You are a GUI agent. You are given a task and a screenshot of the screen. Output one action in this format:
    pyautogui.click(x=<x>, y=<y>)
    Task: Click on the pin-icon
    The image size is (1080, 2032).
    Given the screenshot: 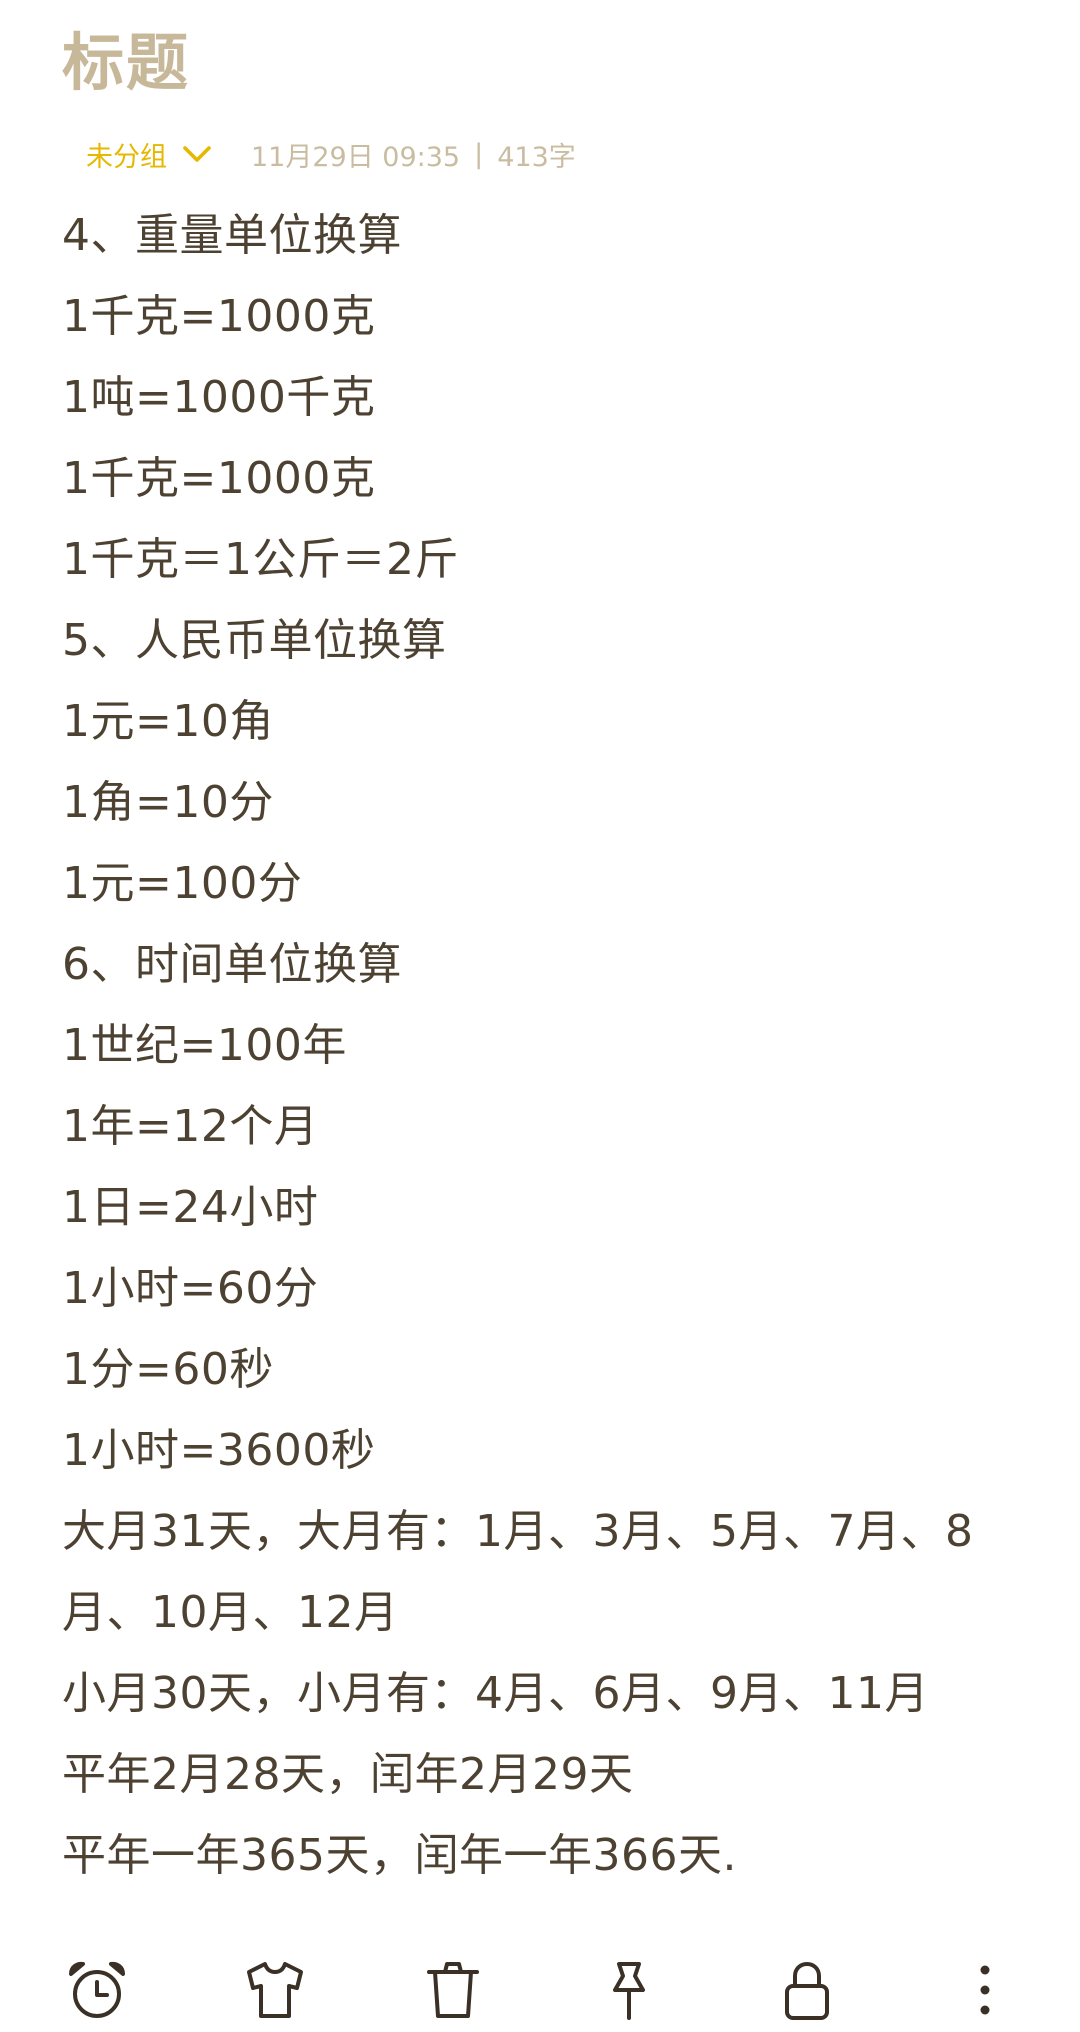 What is the action you would take?
    pyautogui.click(x=629, y=1991)
    